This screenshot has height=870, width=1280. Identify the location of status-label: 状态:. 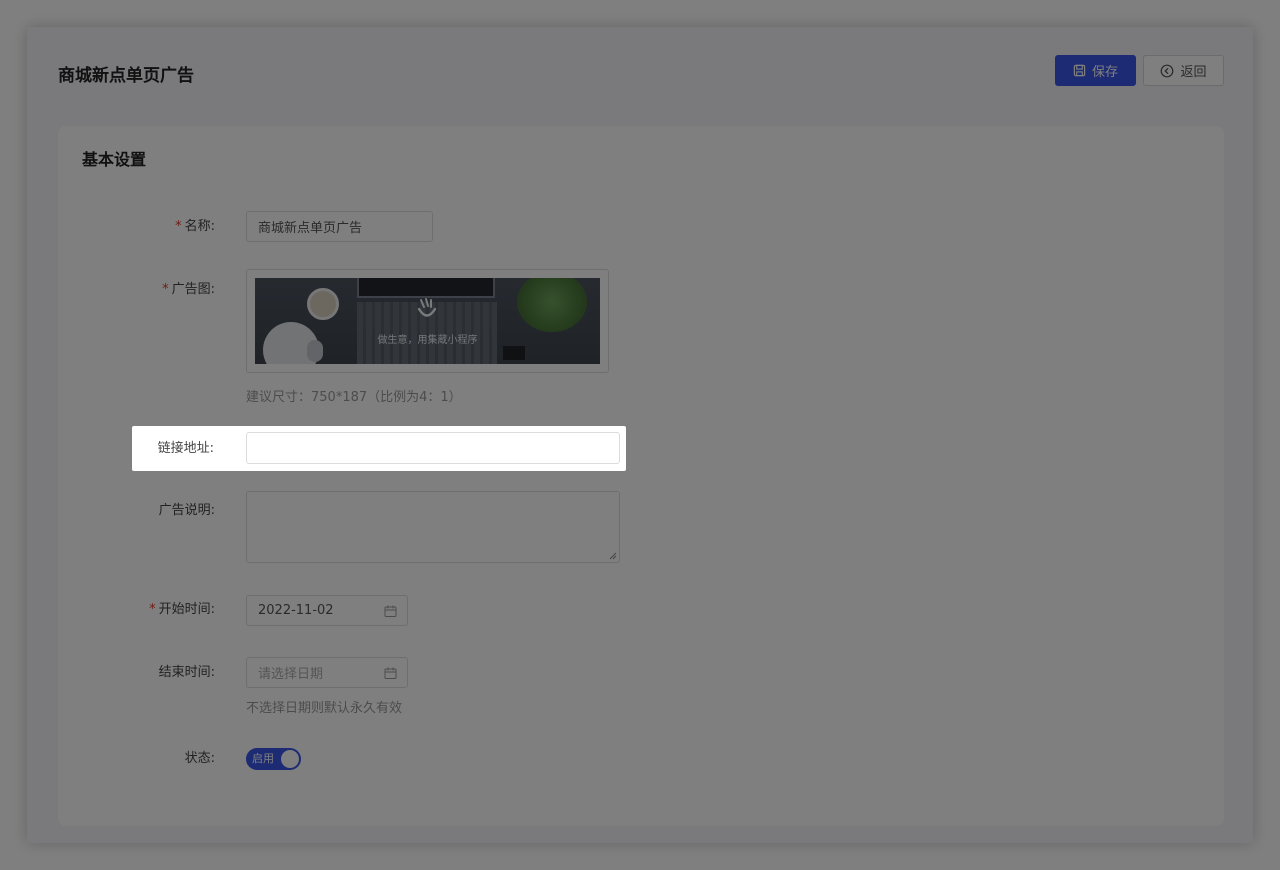
(199, 758).